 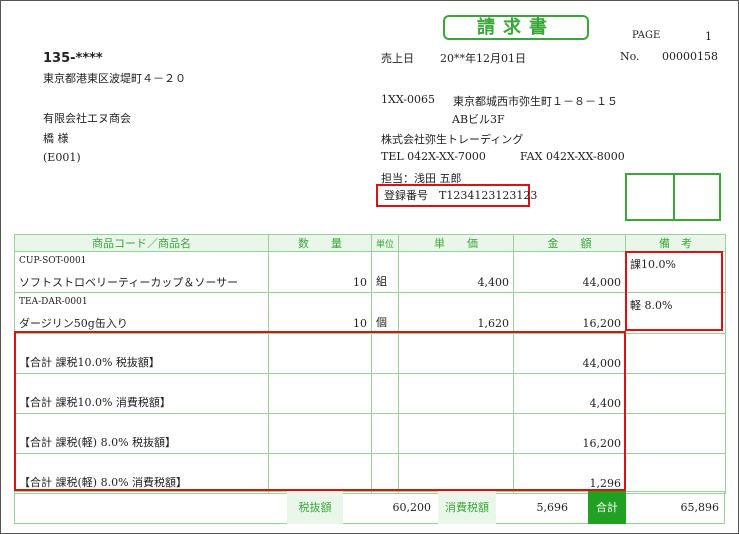 I want to click on issuer-fax: FAX 042X-XX-8000, so click(x=572, y=156).